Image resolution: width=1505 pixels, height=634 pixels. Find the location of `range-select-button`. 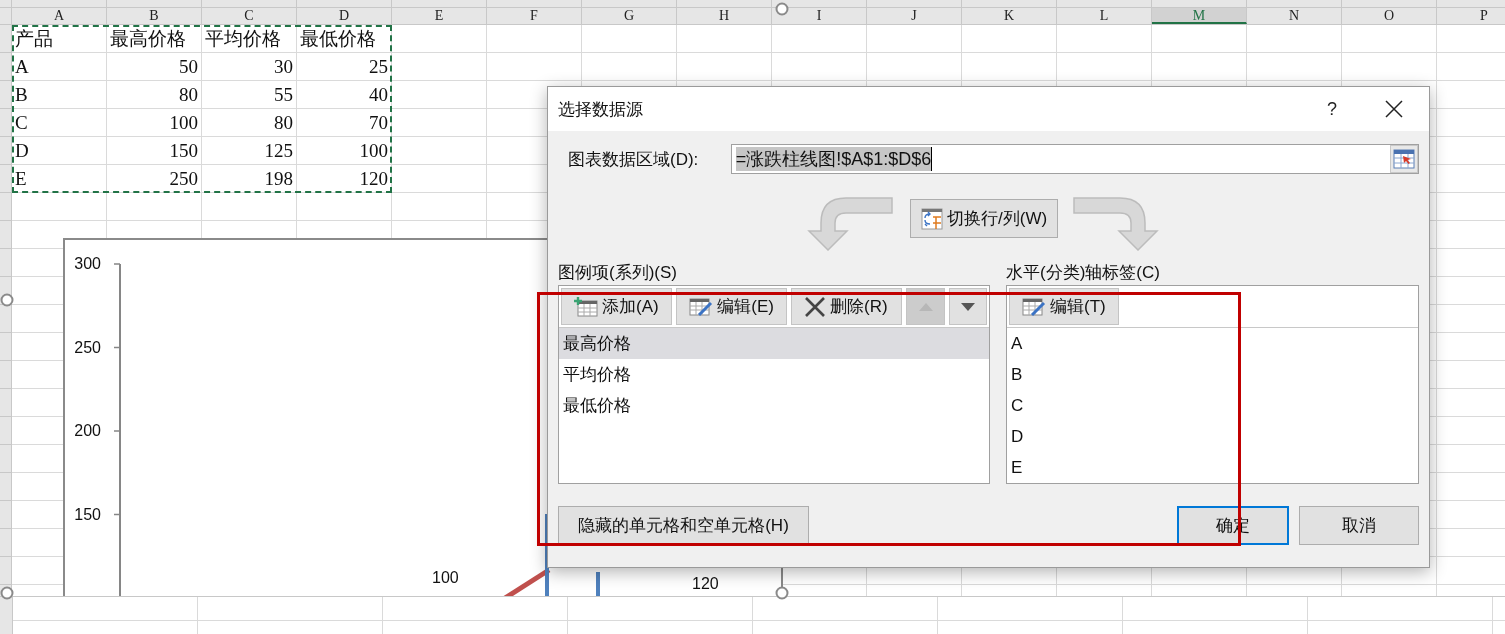

range-select-button is located at coordinates (1404, 159).